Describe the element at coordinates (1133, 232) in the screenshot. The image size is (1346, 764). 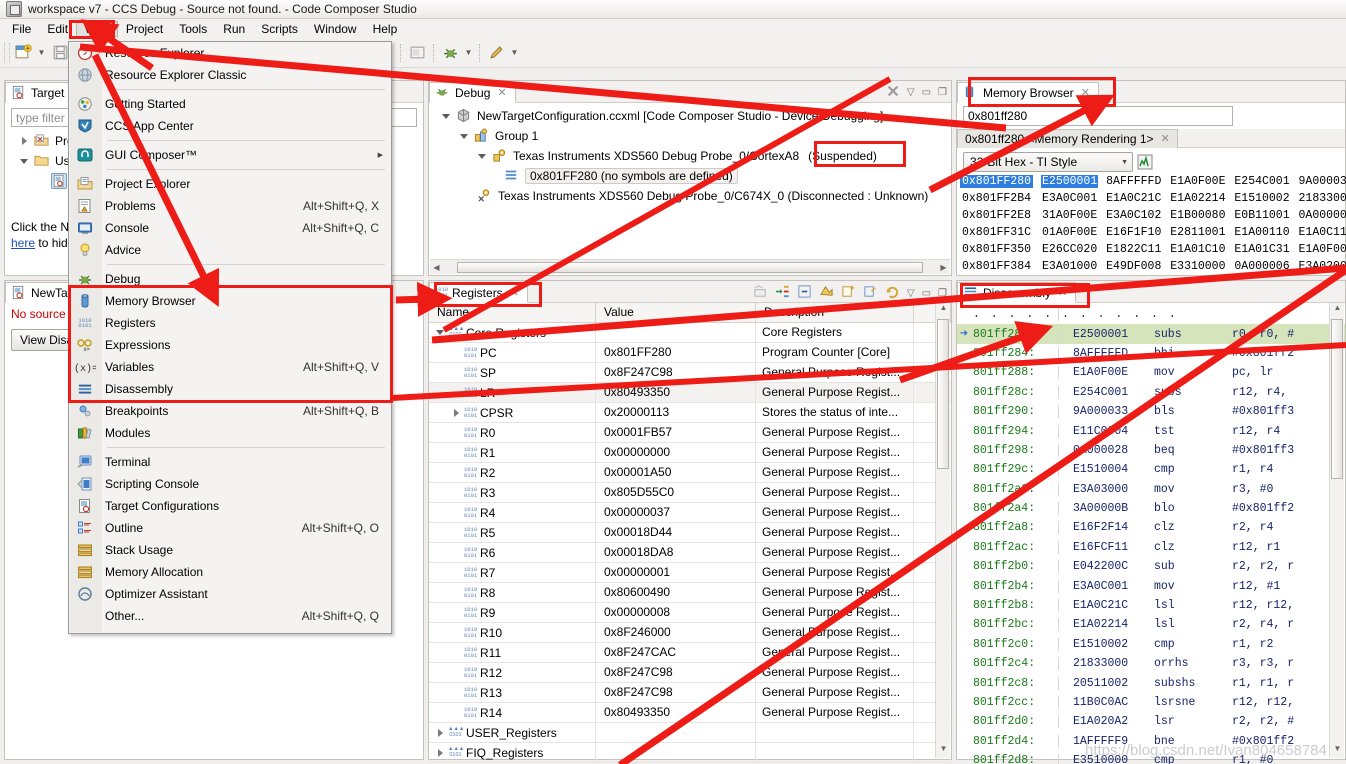
I see `memory-word: E16F1F10` at that location.